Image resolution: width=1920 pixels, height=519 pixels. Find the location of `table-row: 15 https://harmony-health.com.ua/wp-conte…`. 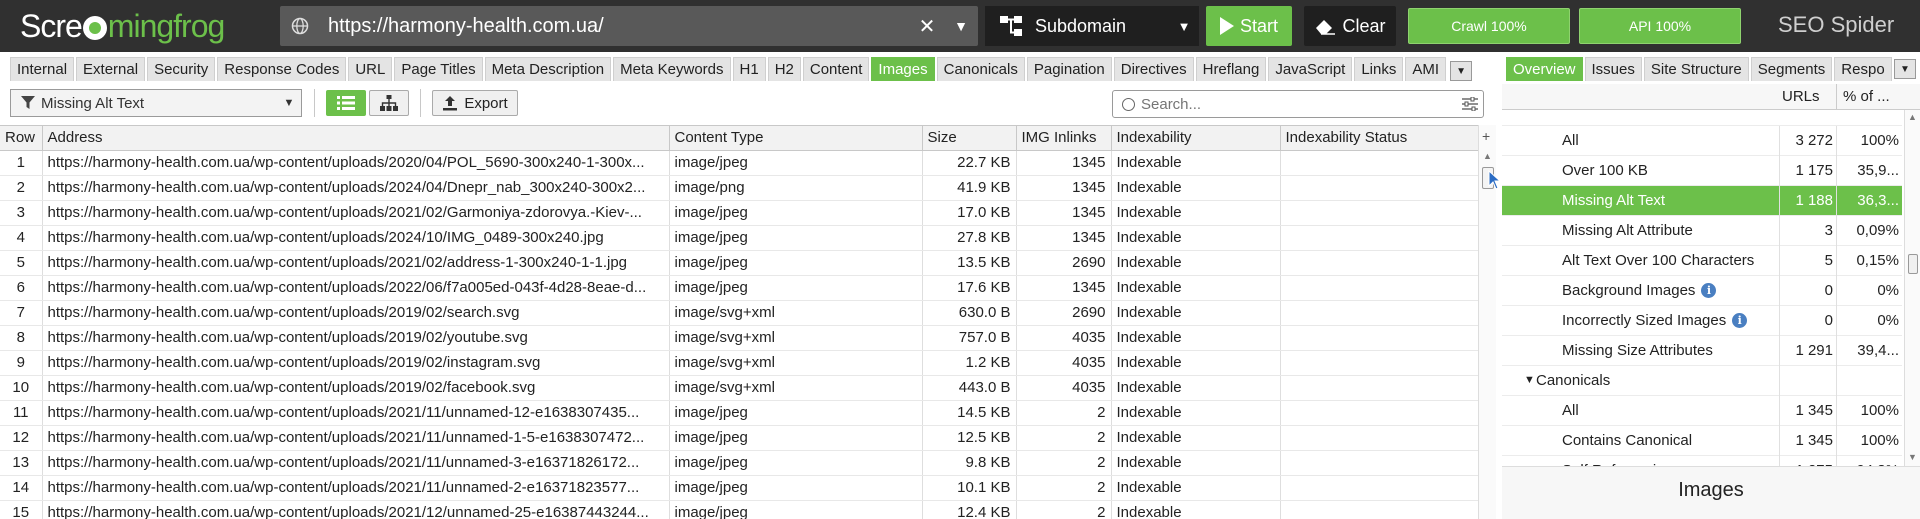

table-row: 15 https://harmony-health.com.ua/wp-conte… is located at coordinates (739, 509).